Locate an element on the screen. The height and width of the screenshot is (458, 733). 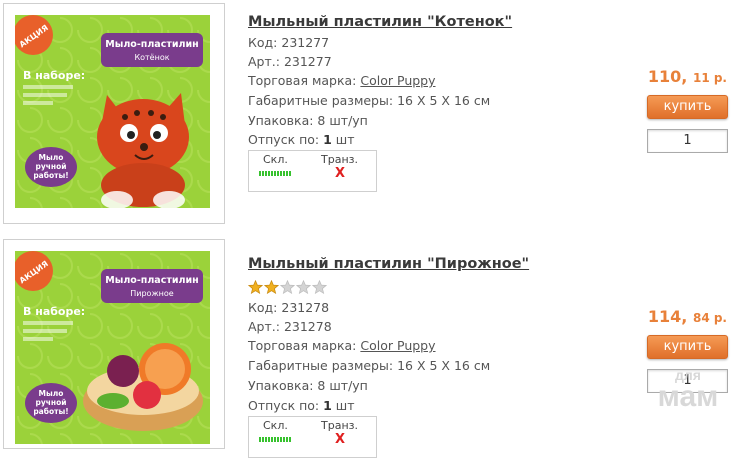
product-title-link: Мыльный пластилин "Пирожное" is located at coordinates (388, 264).